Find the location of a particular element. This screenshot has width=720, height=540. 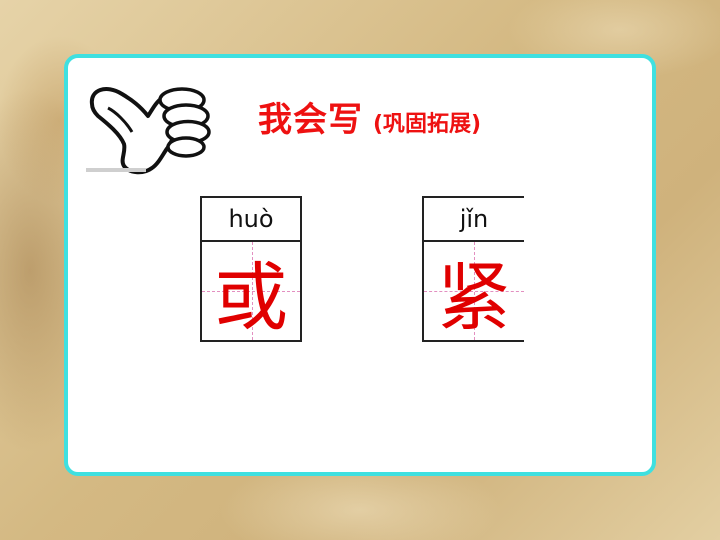

character-card-jin: jǐn 紧 is located at coordinates (473, 269).